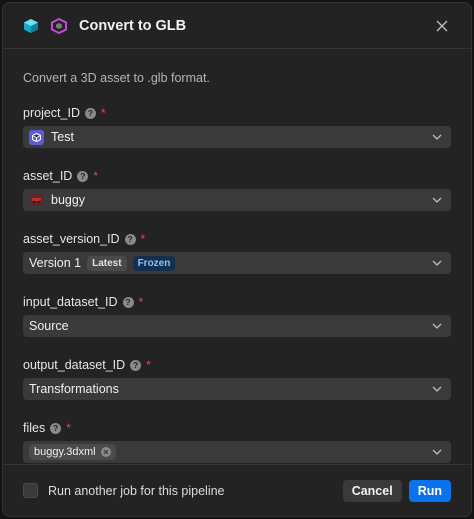 The image size is (474, 519). I want to click on project-label-row: project_ID ? *, so click(237, 113).